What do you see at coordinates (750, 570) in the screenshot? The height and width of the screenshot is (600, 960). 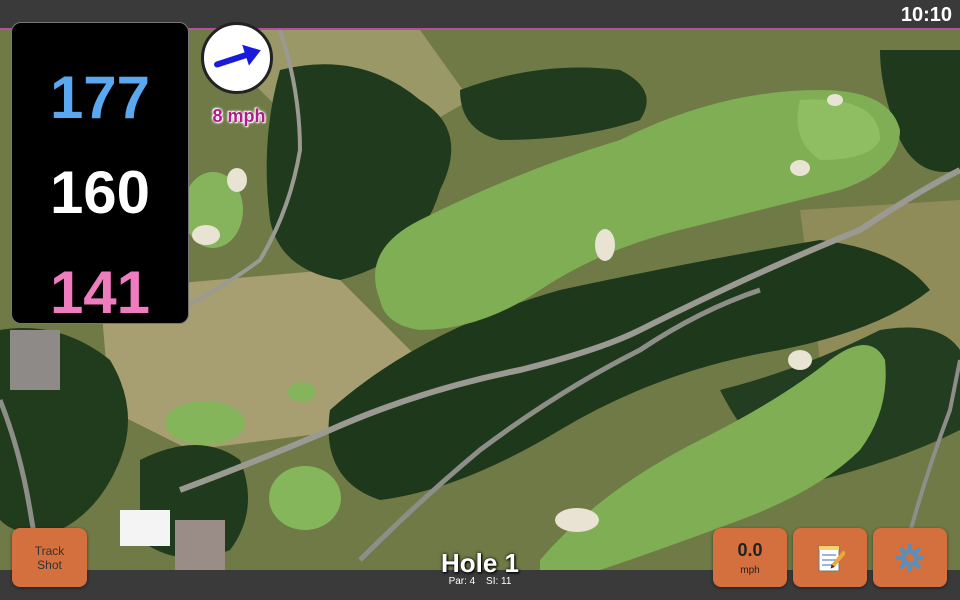 I see `speed-unit: mph` at bounding box center [750, 570].